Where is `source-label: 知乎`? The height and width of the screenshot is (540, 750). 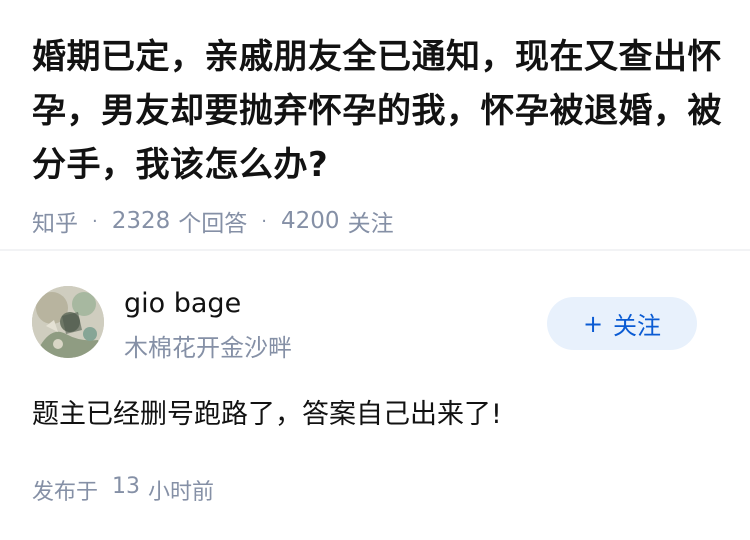
source-label: 知乎 is located at coordinates (55, 224).